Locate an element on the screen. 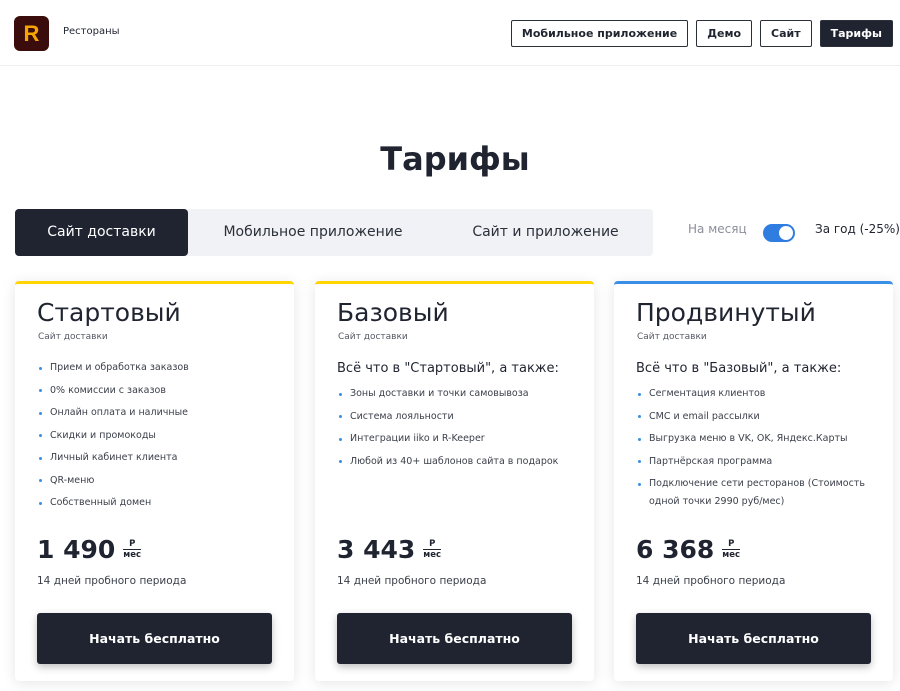 The width and height of the screenshot is (900, 691). feature-item: Партнёрская программа is located at coordinates (758, 462).